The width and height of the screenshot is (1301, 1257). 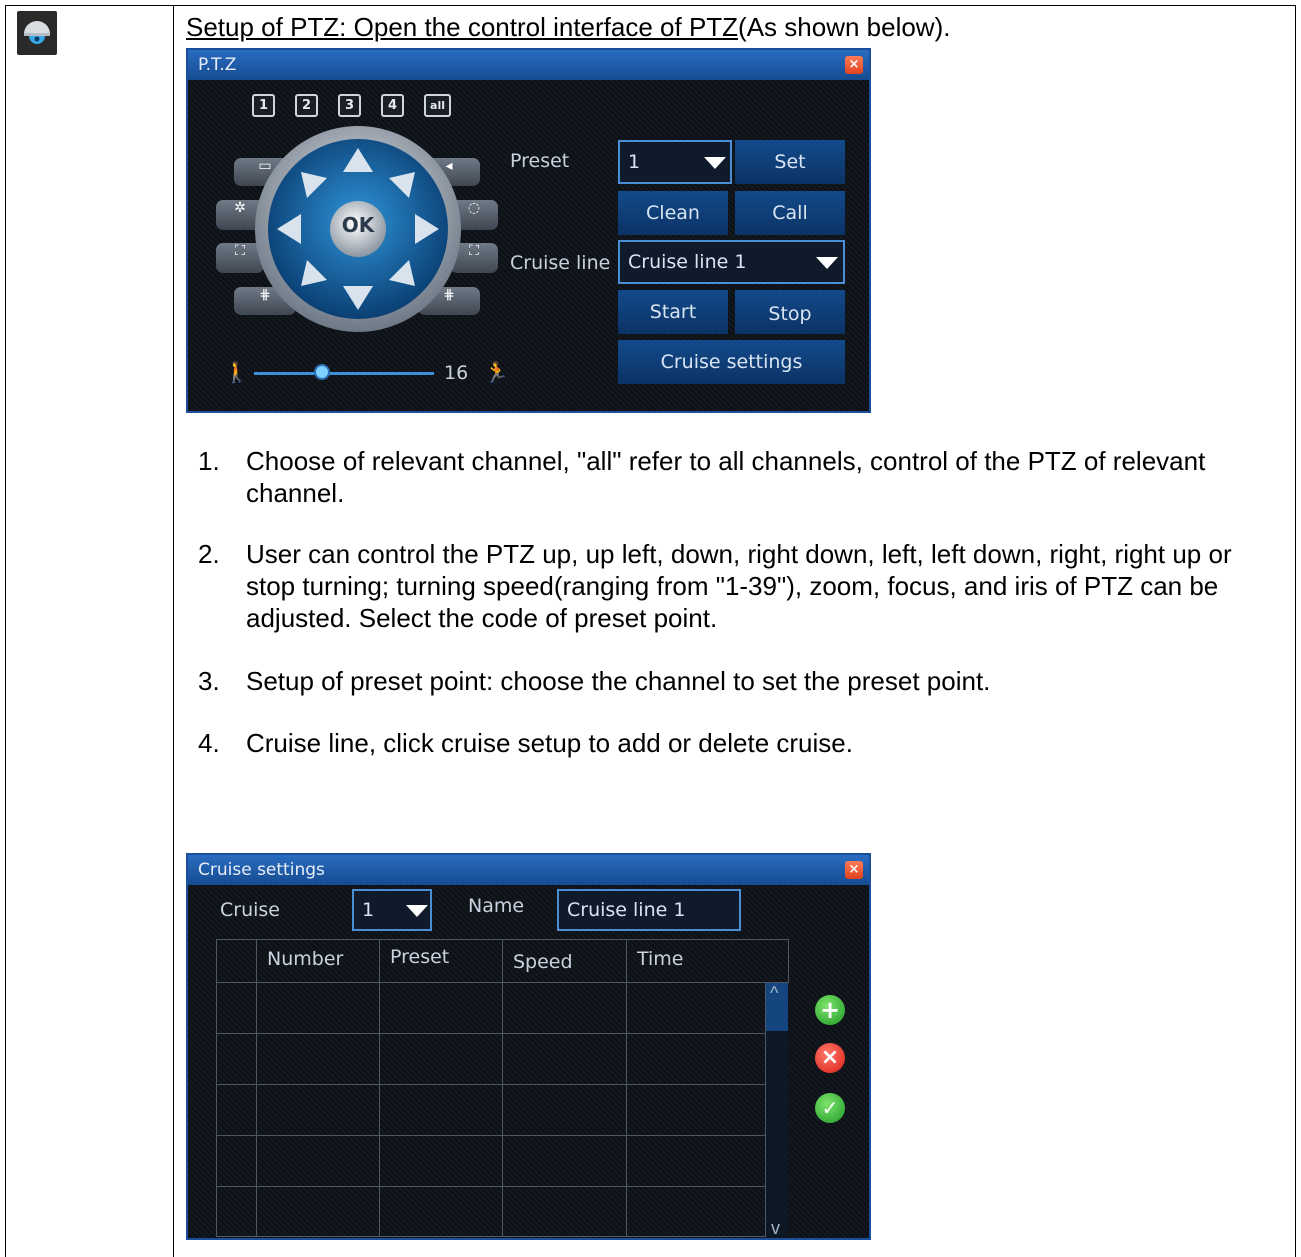 I want to click on add-icon: +, so click(x=830, y=1010).